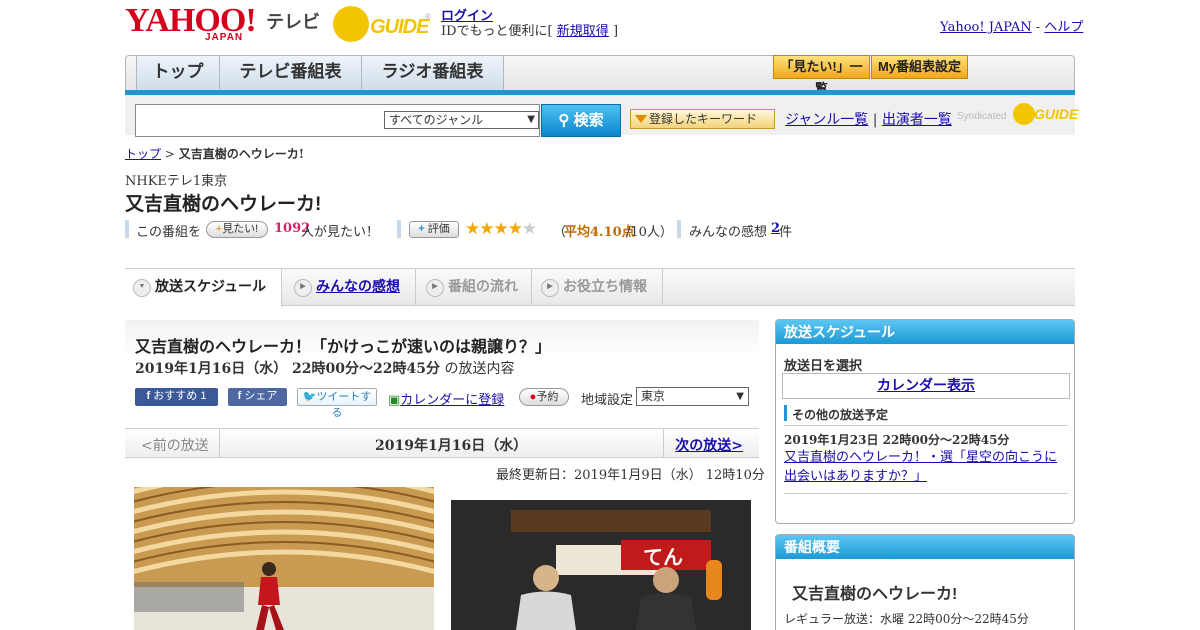  Describe the element at coordinates (615, 31) in the screenshot. I see `login-sub-suffix: ]` at that location.